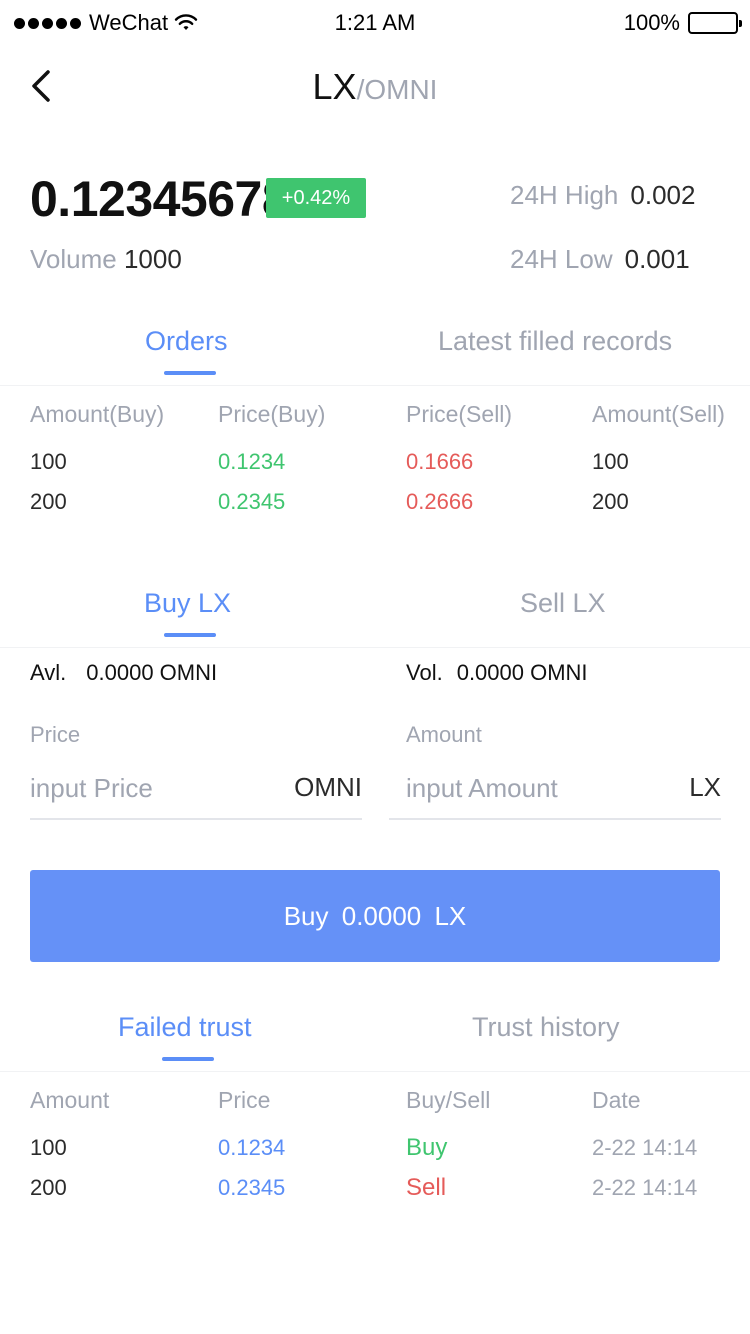  What do you see at coordinates (561, 259) in the screenshot?
I see `stat-24h-low-label: 24H Low` at bounding box center [561, 259].